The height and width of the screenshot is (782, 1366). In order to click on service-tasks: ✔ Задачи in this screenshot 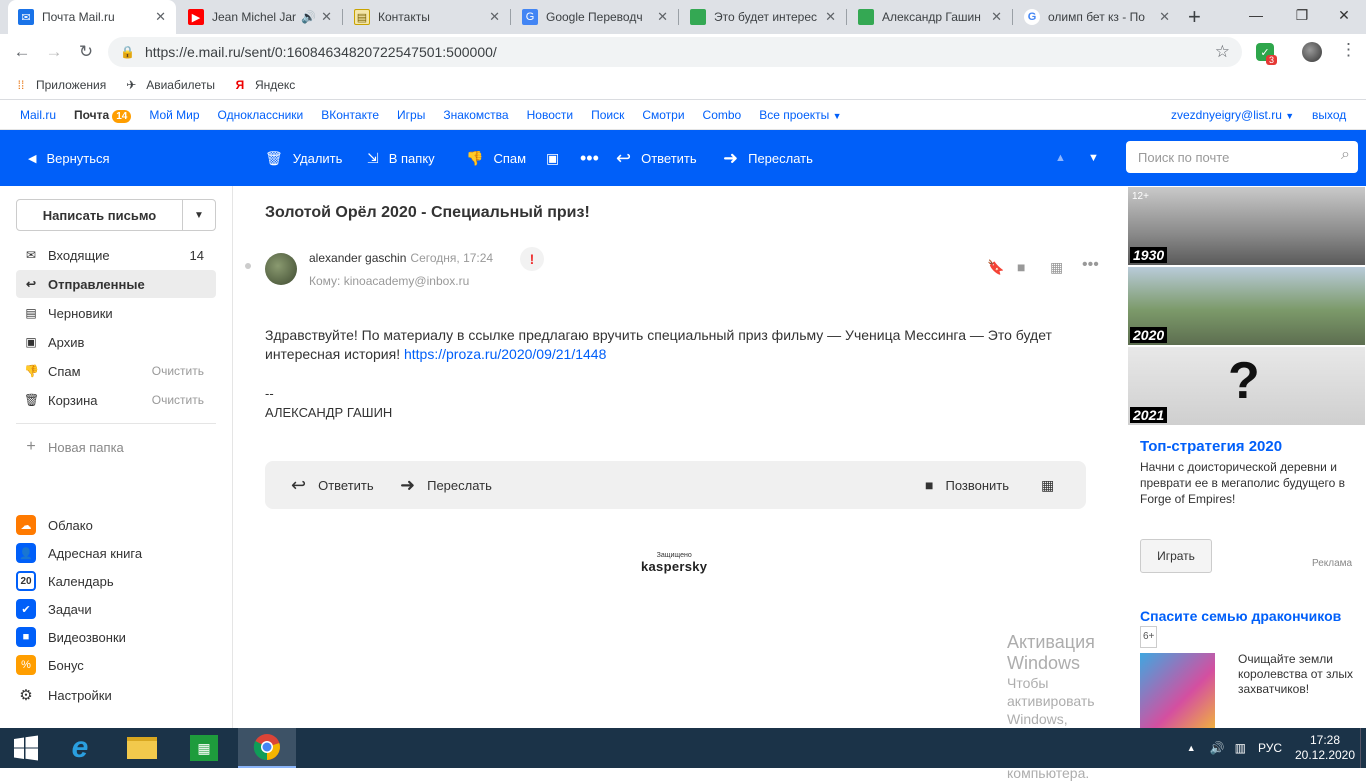, I will do `click(54, 609)`.